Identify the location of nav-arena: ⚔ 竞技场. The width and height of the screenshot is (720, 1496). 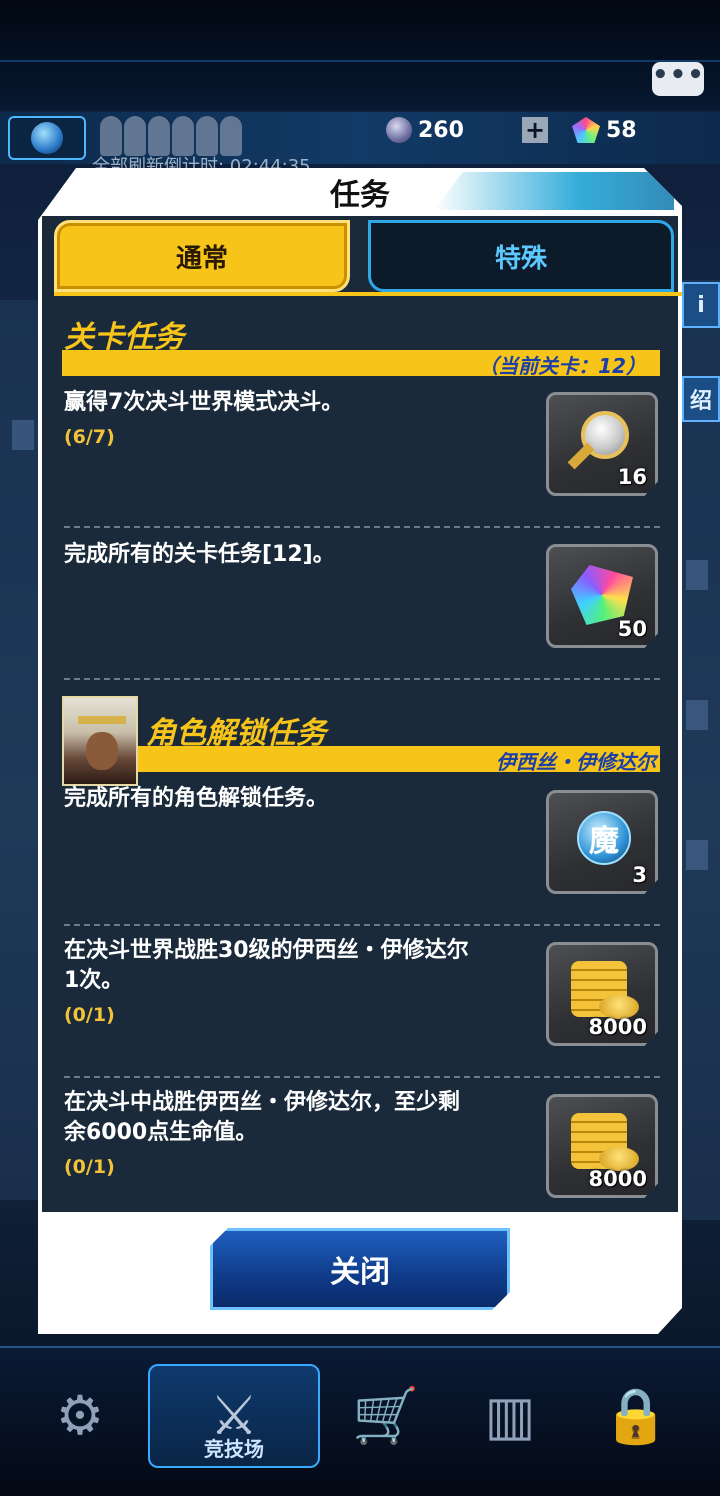
(234, 1416).